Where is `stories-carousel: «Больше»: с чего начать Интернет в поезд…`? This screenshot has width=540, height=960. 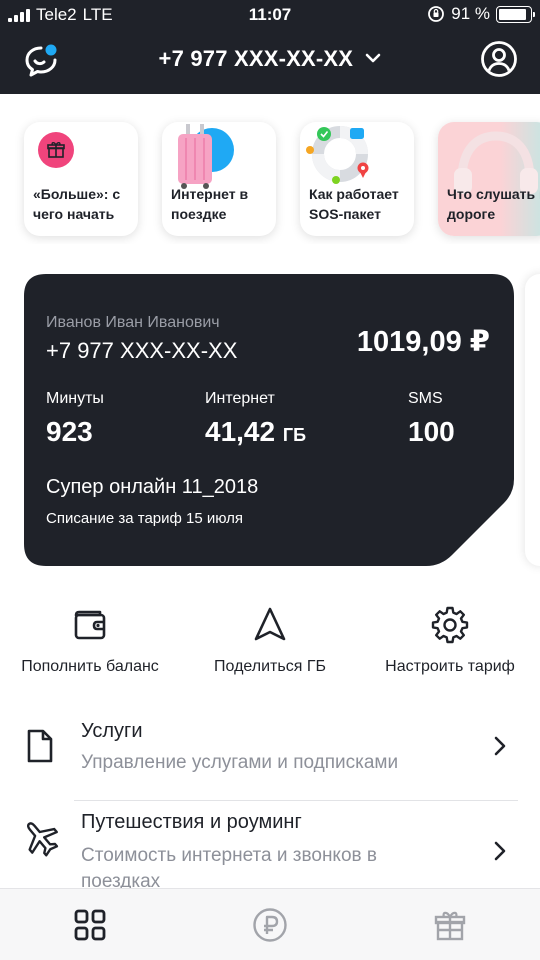 stories-carousel: «Больше»: с чего начать Интернет в поезд… is located at coordinates (270, 179).